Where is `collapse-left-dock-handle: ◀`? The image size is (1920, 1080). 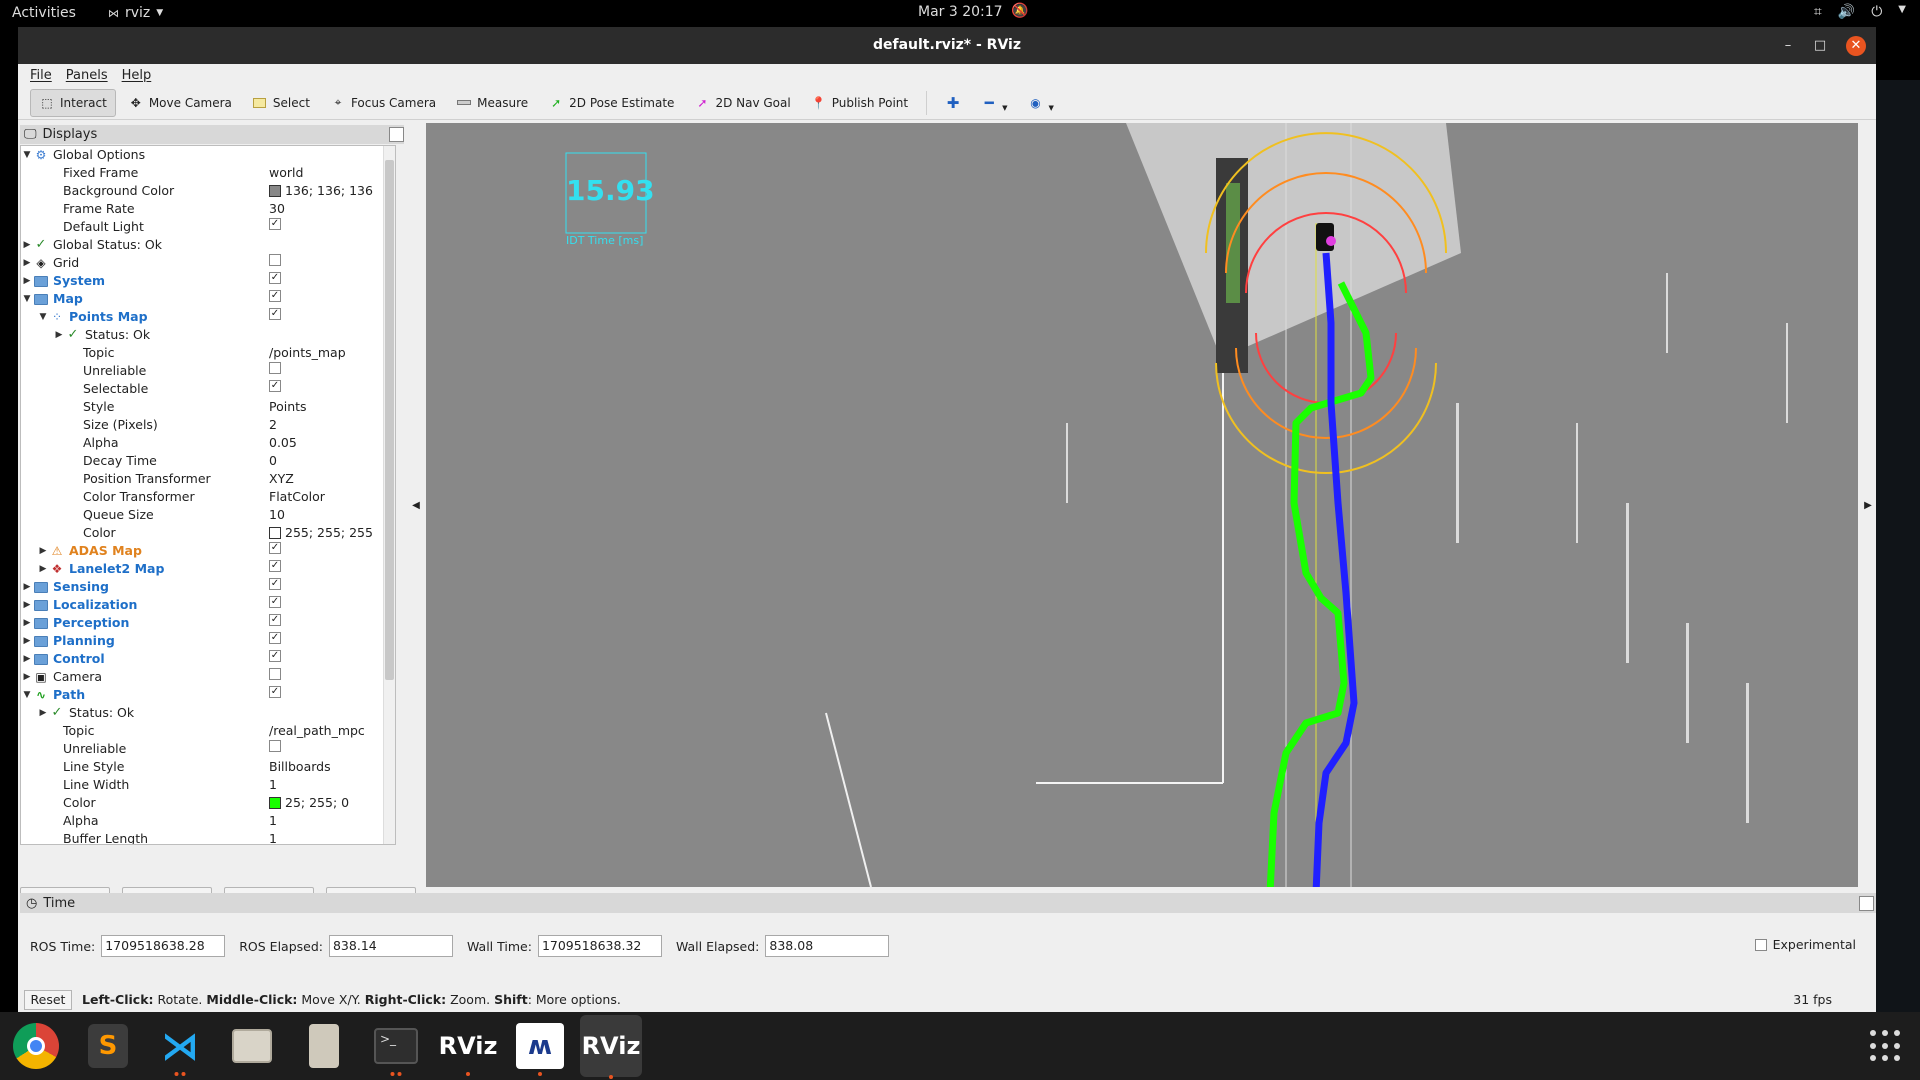
collapse-left-dock-handle: ◀ is located at coordinates (416, 505).